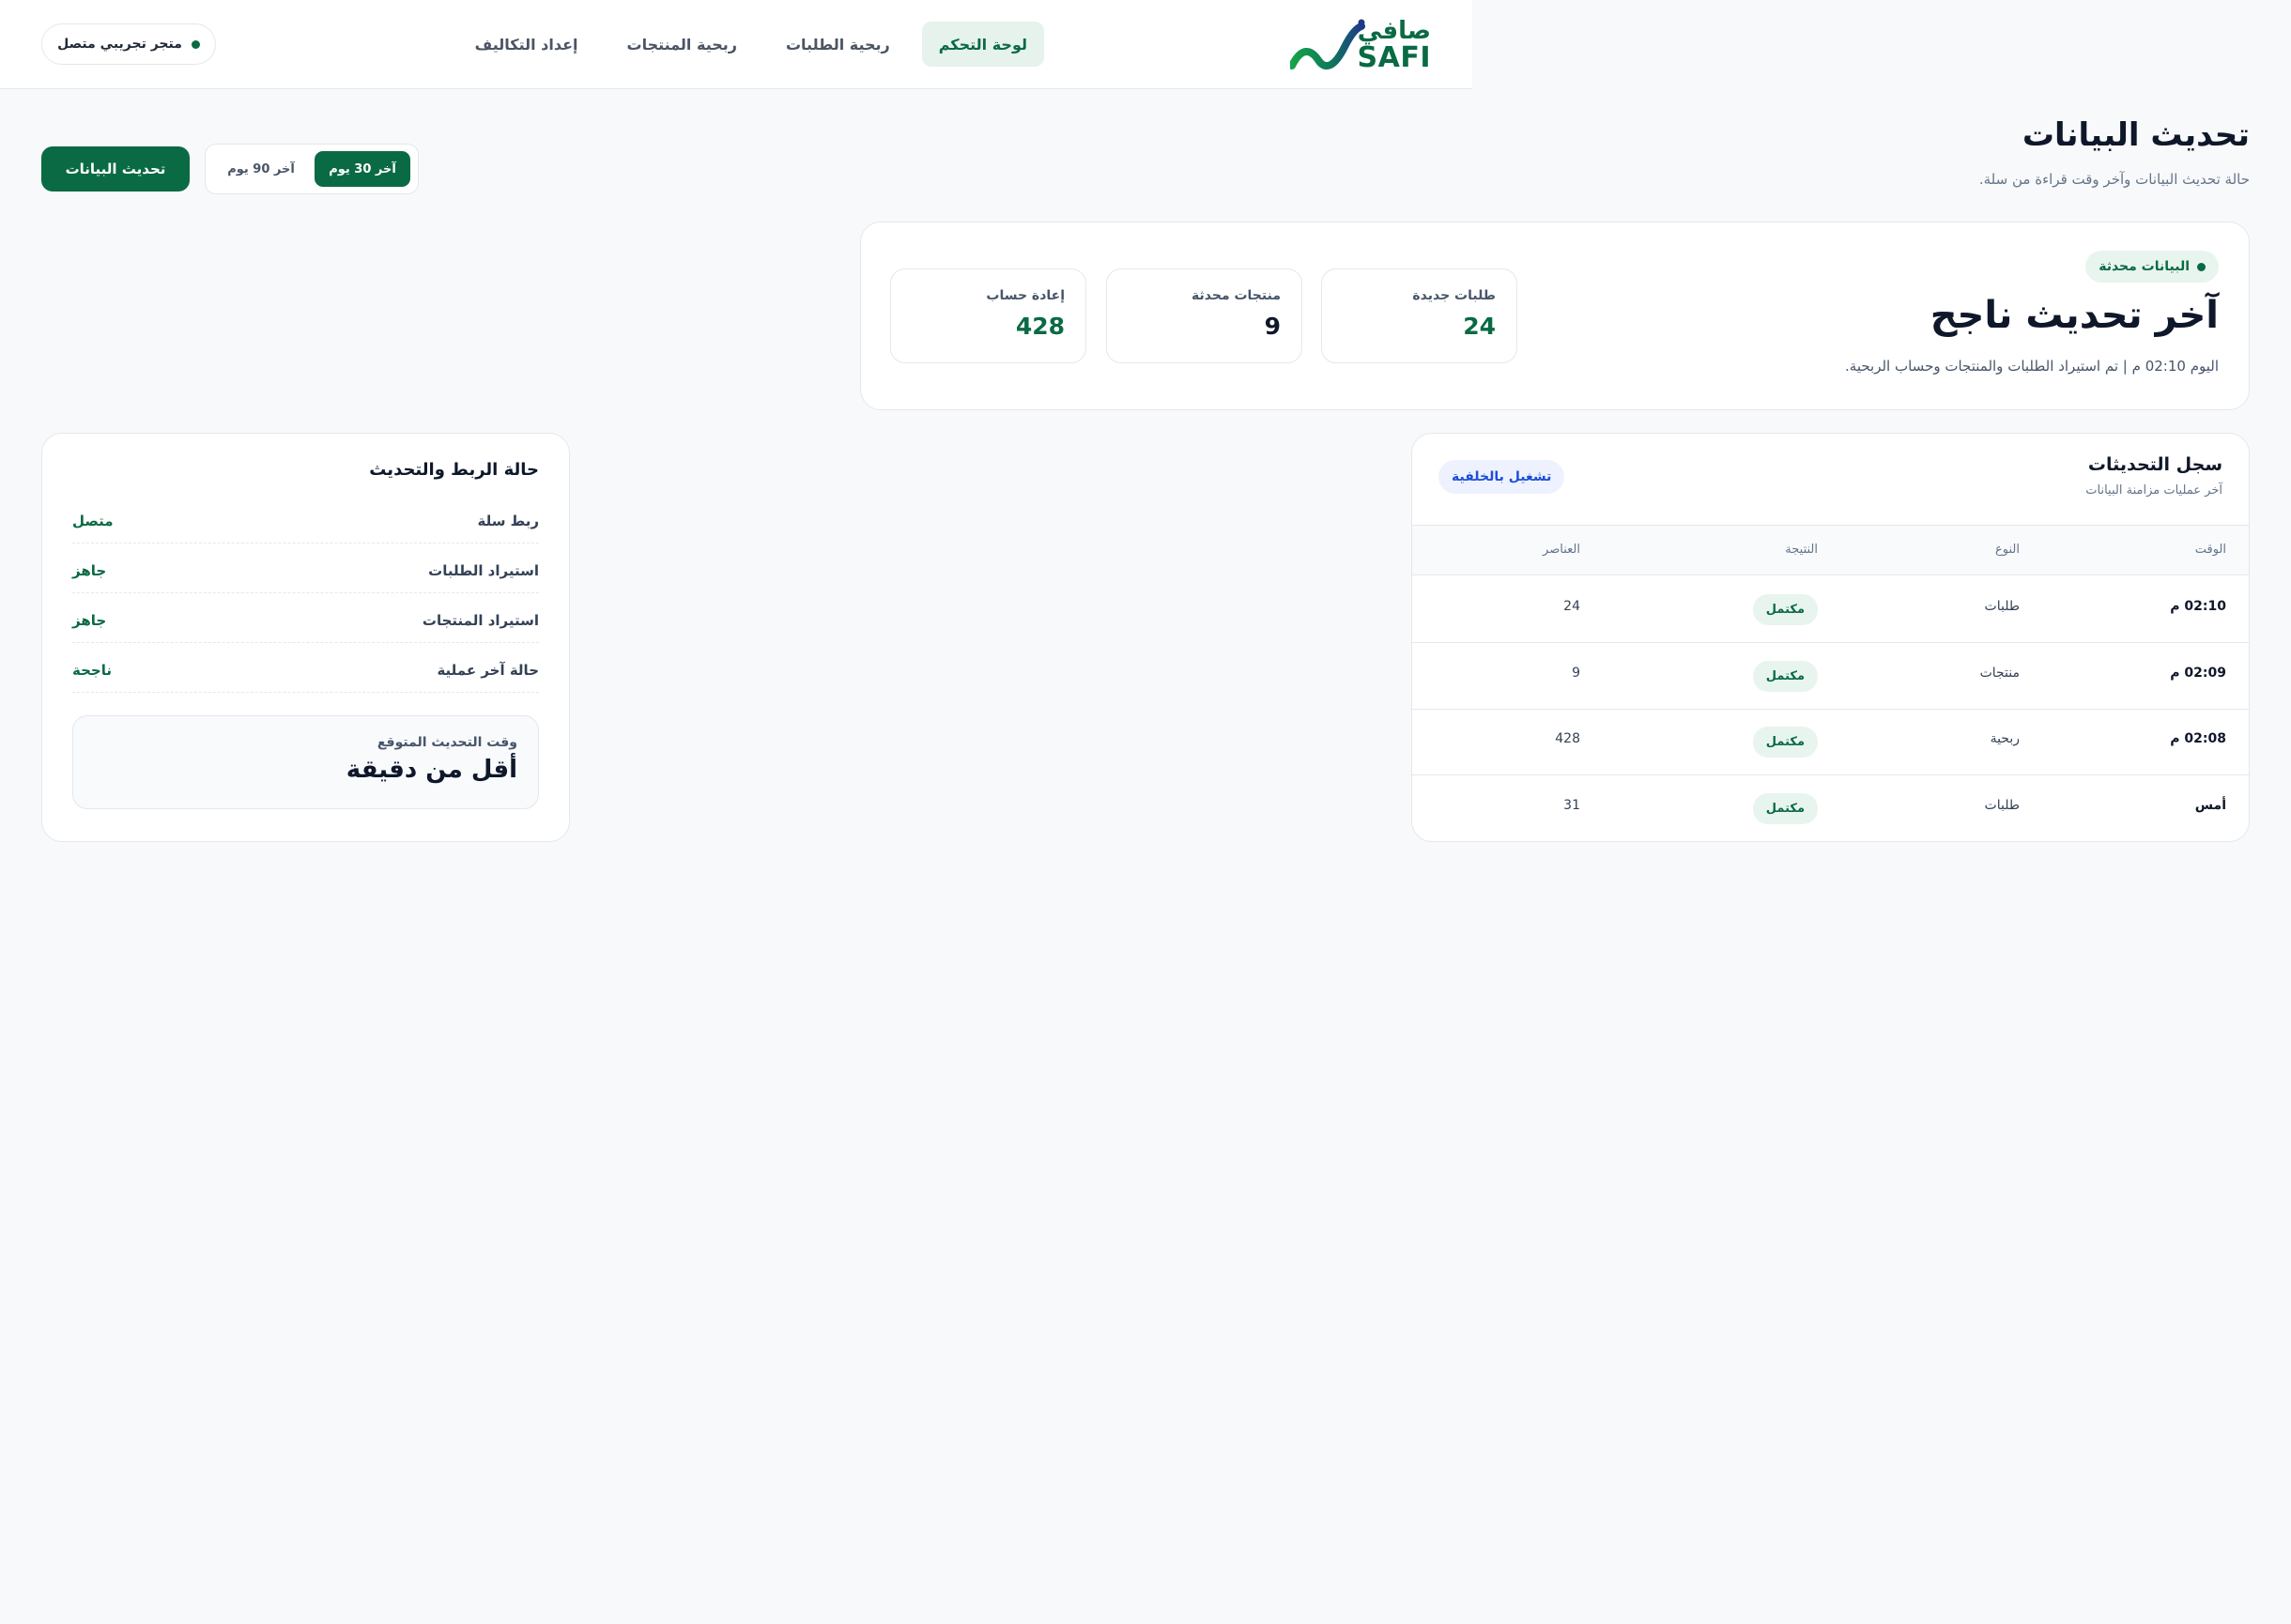 This screenshot has height=1624, width=2291. What do you see at coordinates (1831, 808) in the screenshot?
I see `table-row: أمس طلبات مكتمل 31` at bounding box center [1831, 808].